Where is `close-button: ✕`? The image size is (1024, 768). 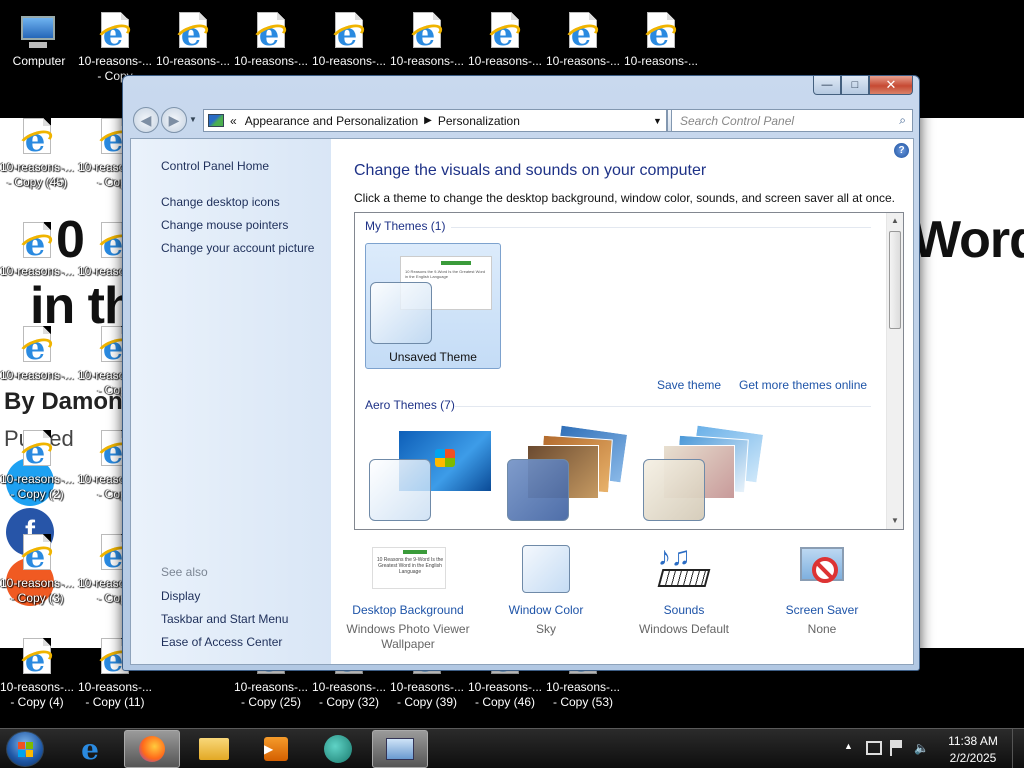
close-button: ✕ is located at coordinates (891, 85).